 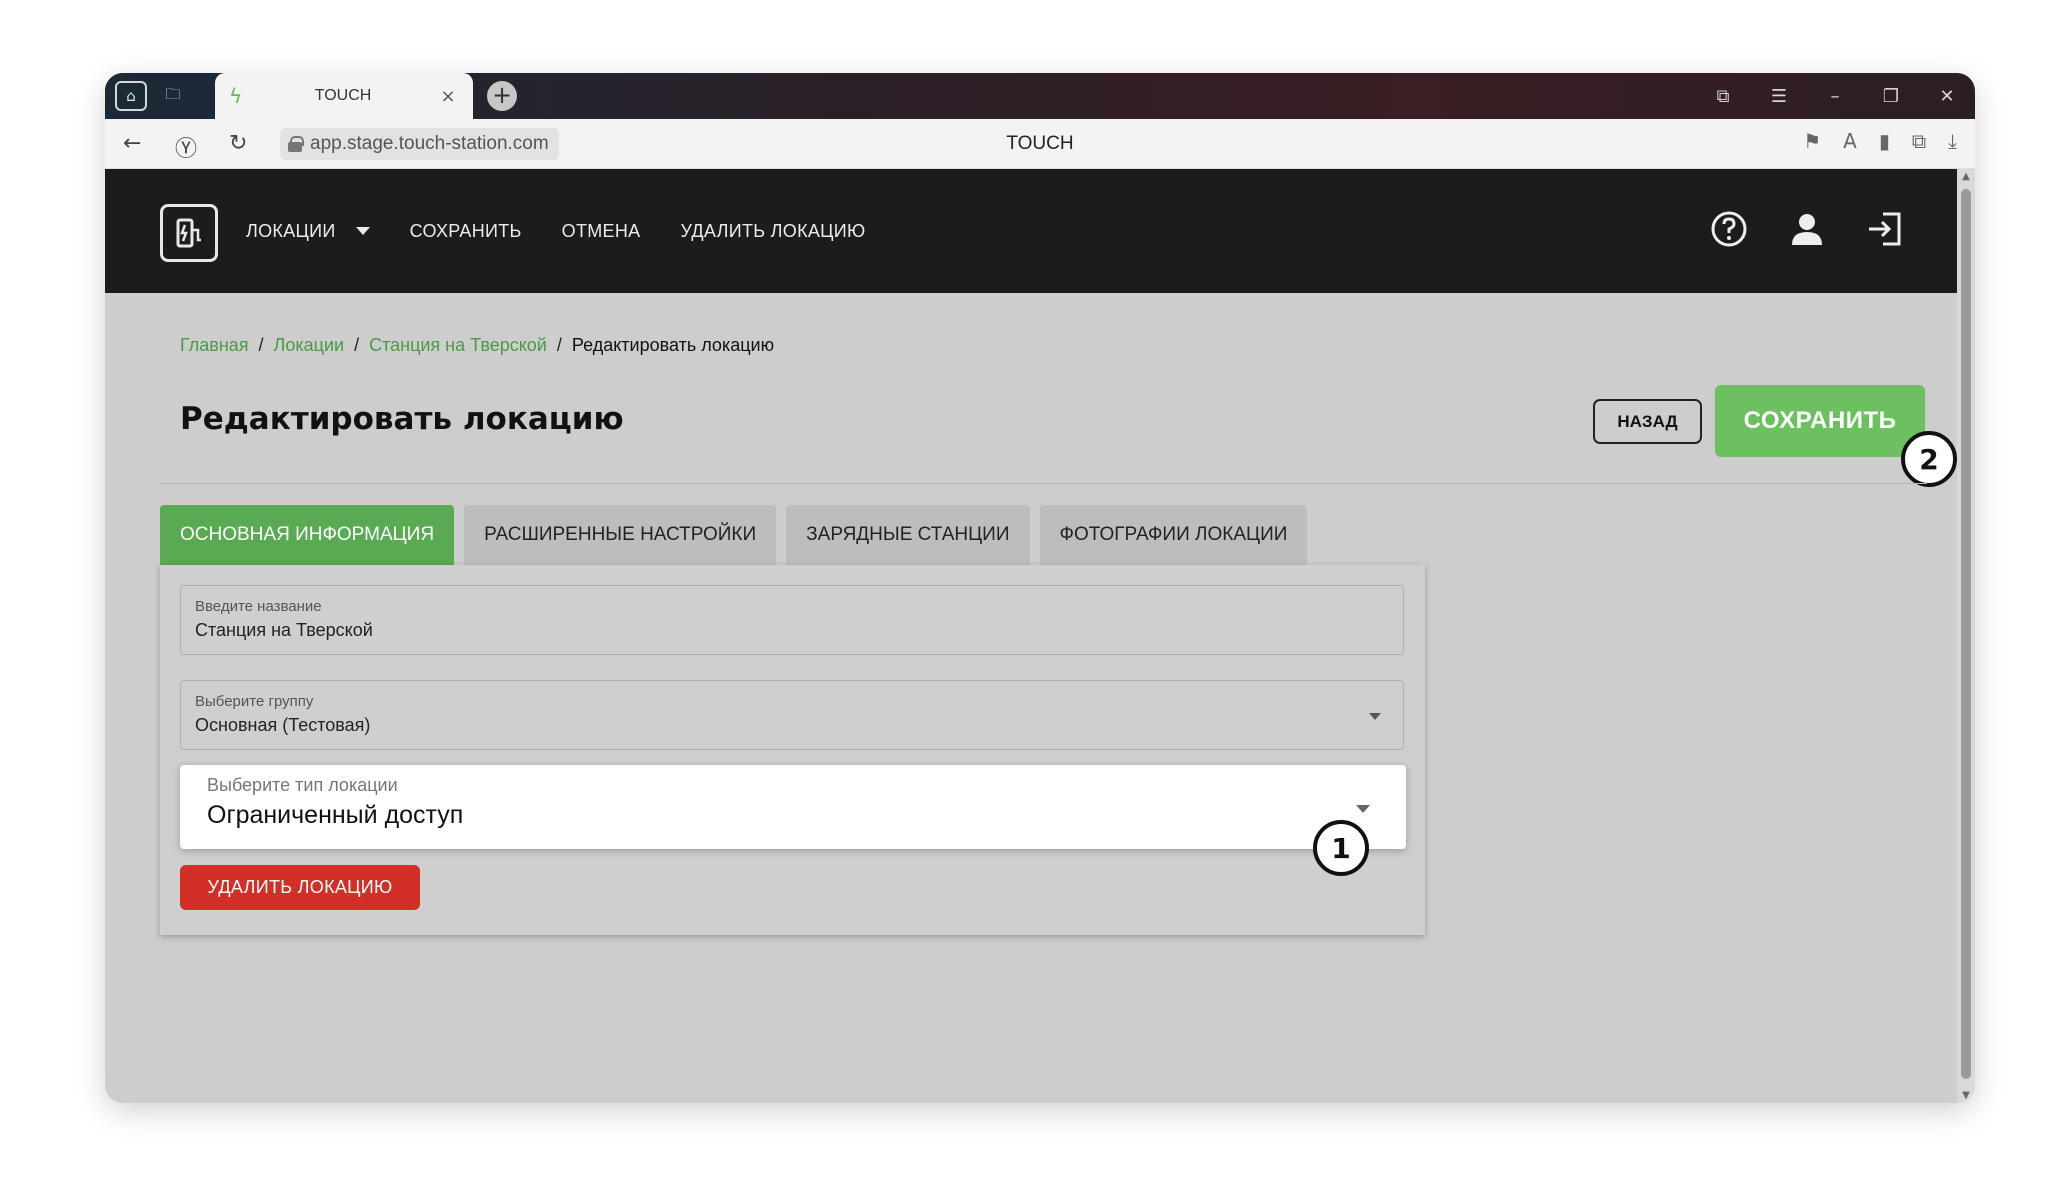 I want to click on annotation-badge-1: 1, so click(x=1341, y=848).